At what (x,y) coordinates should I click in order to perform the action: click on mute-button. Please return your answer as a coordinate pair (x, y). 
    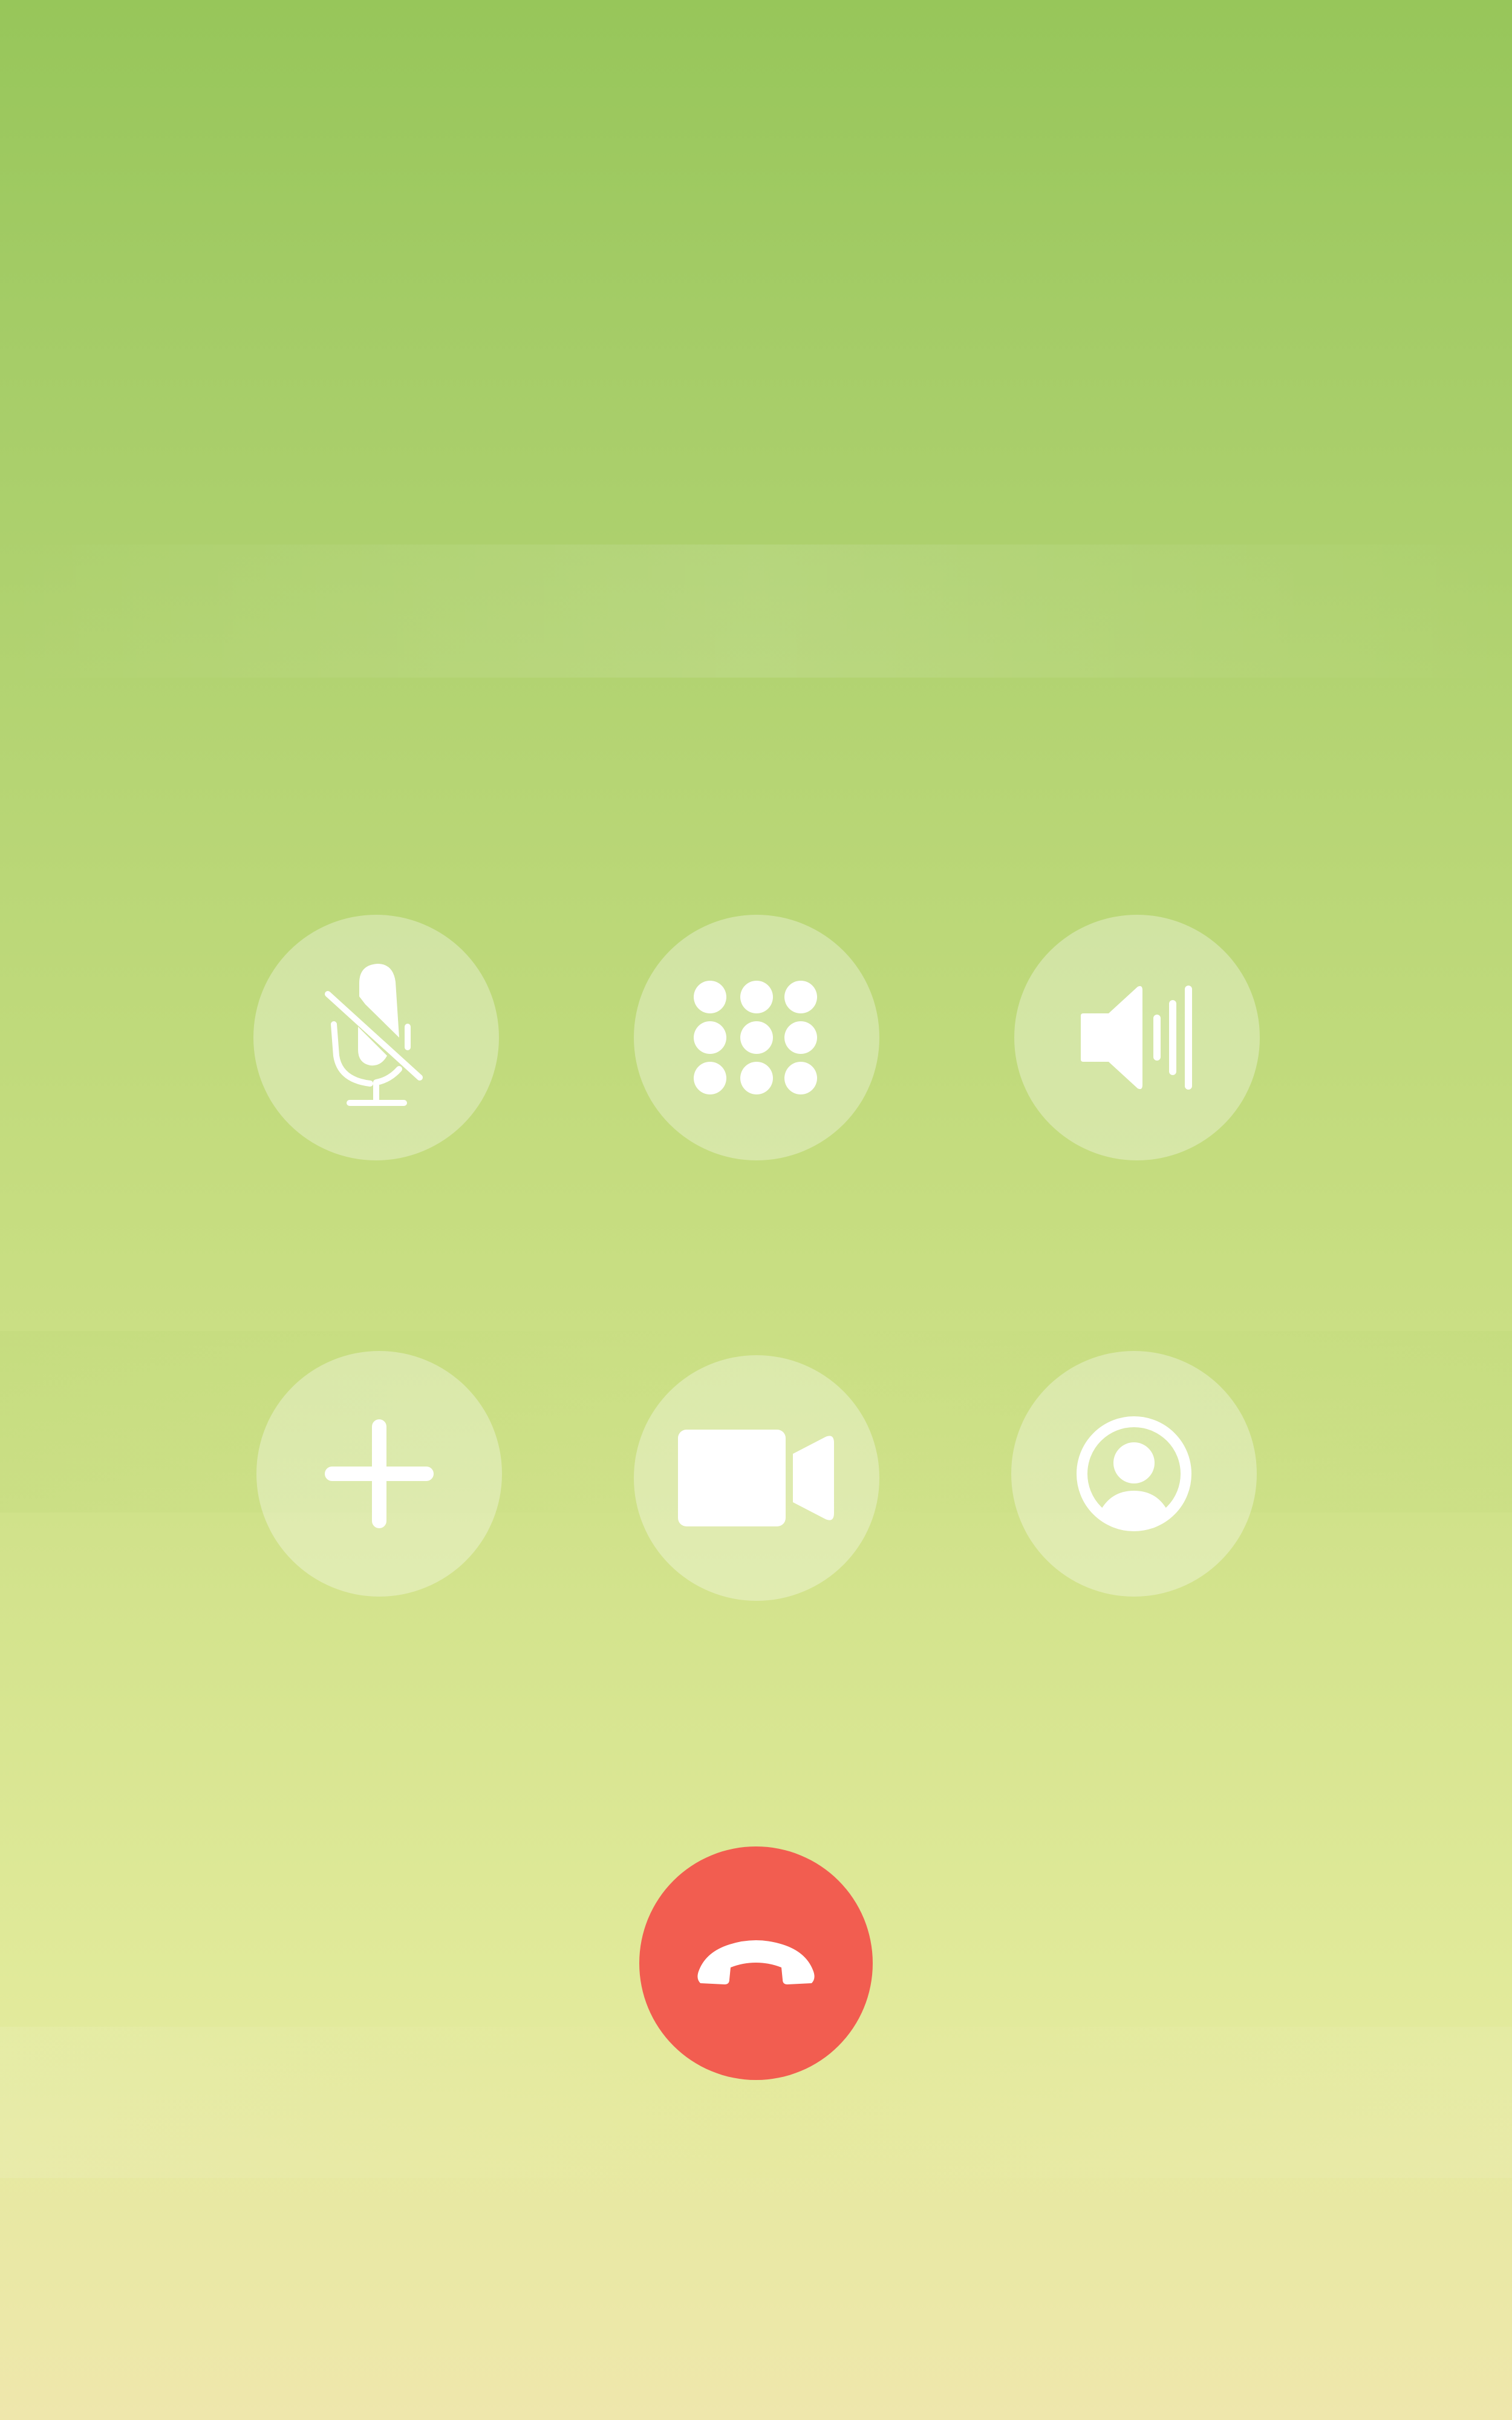
    Looking at the image, I should click on (376, 1037).